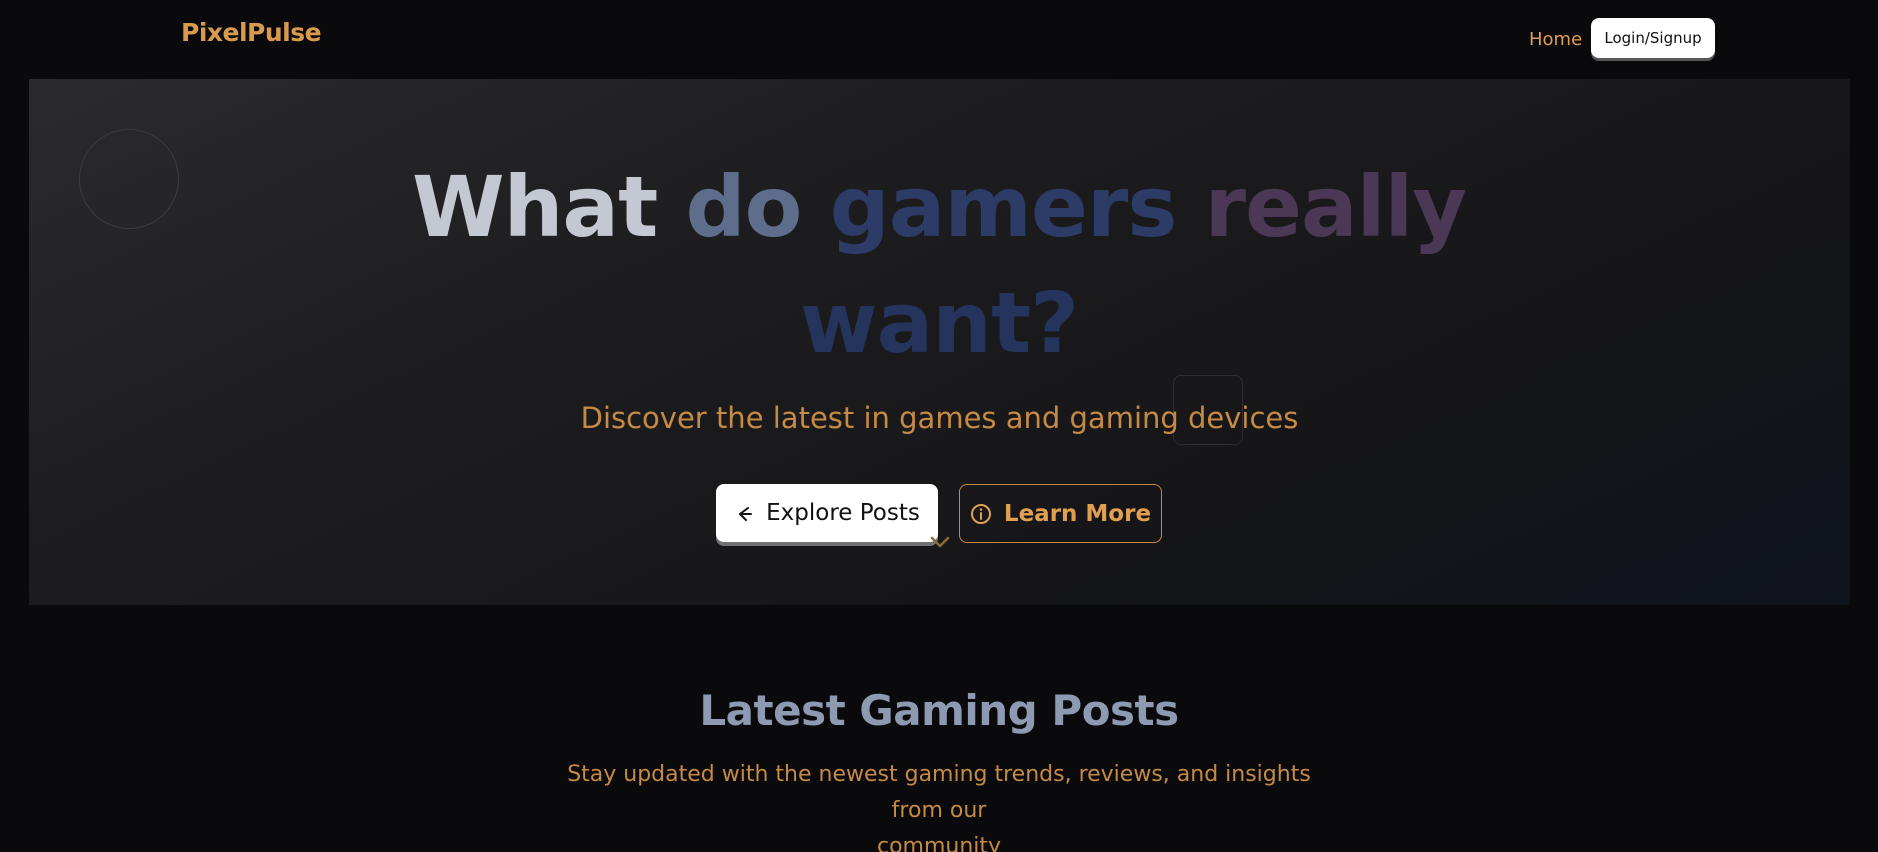 This screenshot has height=852, width=1878. What do you see at coordinates (939, 843) in the screenshot?
I see `posts-section-subtitle-line: community` at bounding box center [939, 843].